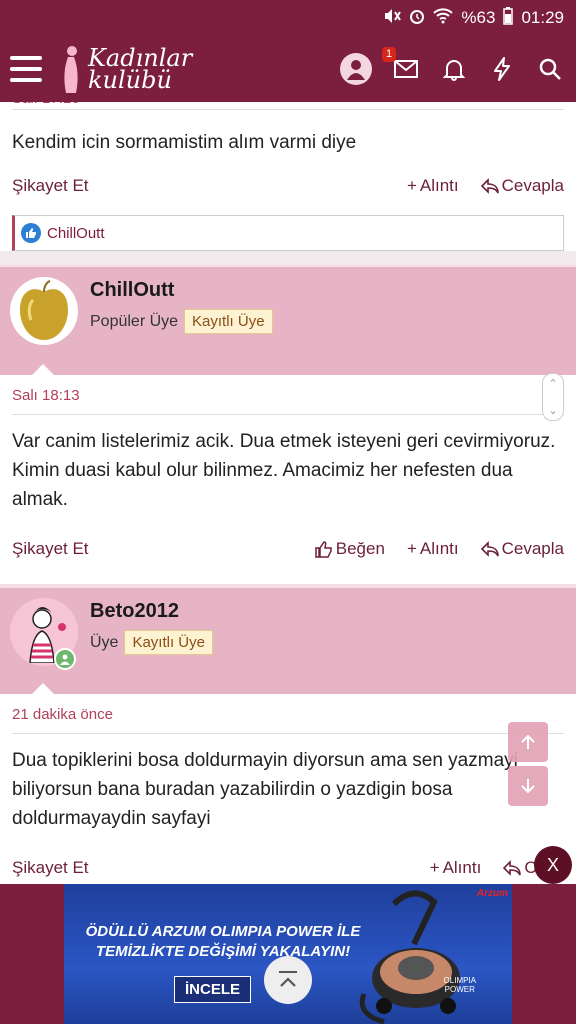  Describe the element at coordinates (134, 321) in the screenshot. I see `user-rank: Popüler Üye` at that location.